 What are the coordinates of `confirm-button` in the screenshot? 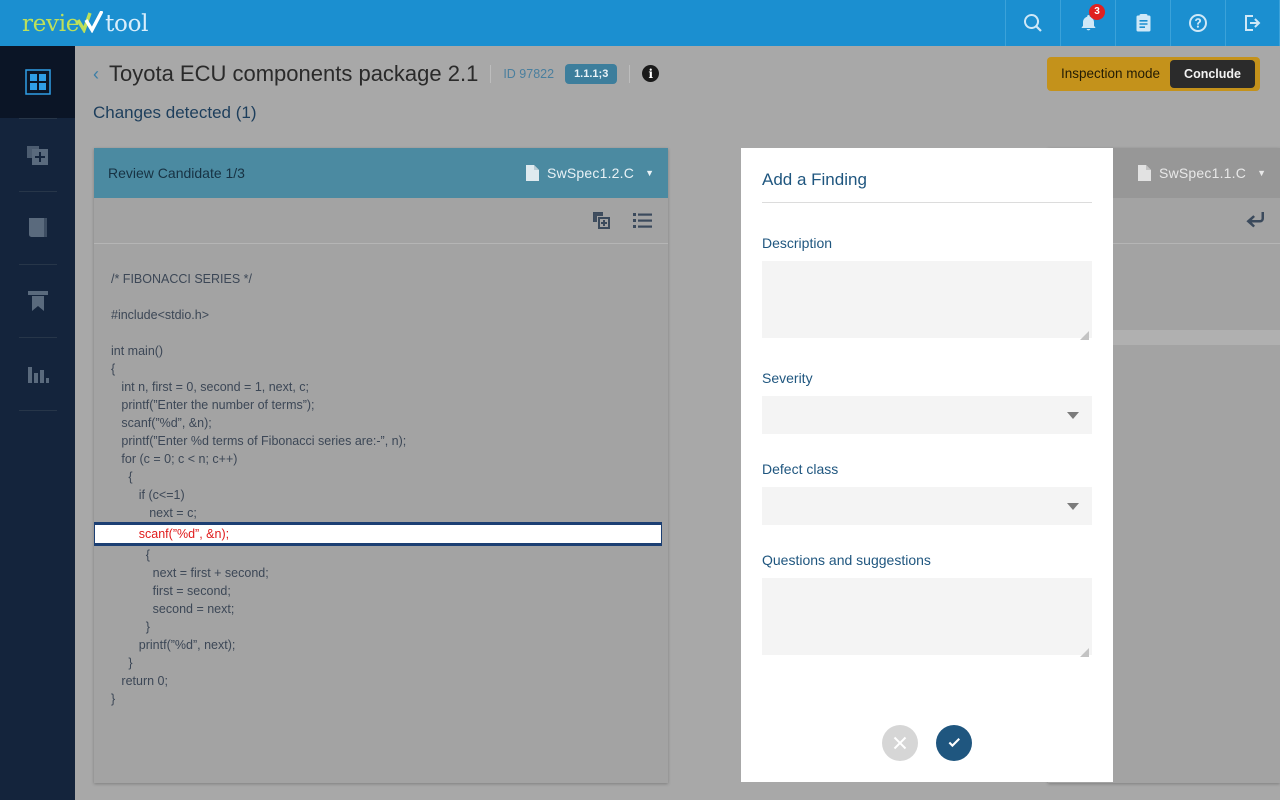 It's located at (954, 743).